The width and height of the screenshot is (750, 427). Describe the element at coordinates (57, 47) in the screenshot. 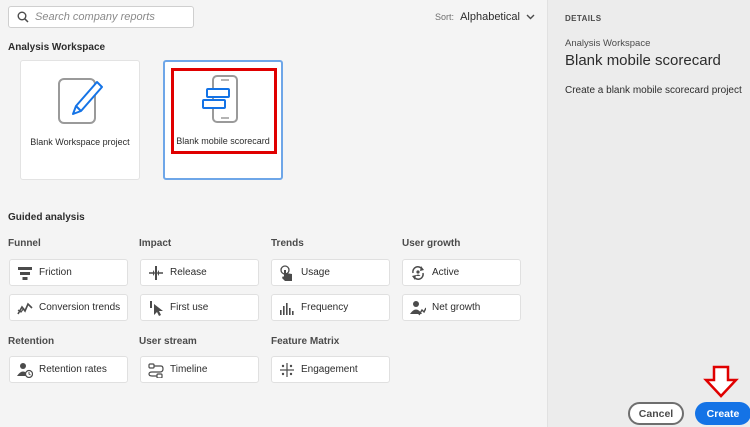

I see `section-title-analysis-workspace: Analysis Workspace` at that location.